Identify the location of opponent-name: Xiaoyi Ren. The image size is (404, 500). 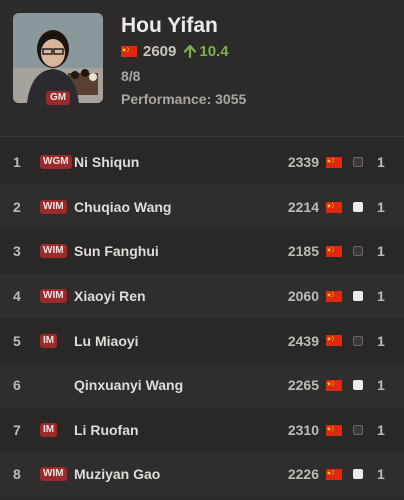
(110, 296).